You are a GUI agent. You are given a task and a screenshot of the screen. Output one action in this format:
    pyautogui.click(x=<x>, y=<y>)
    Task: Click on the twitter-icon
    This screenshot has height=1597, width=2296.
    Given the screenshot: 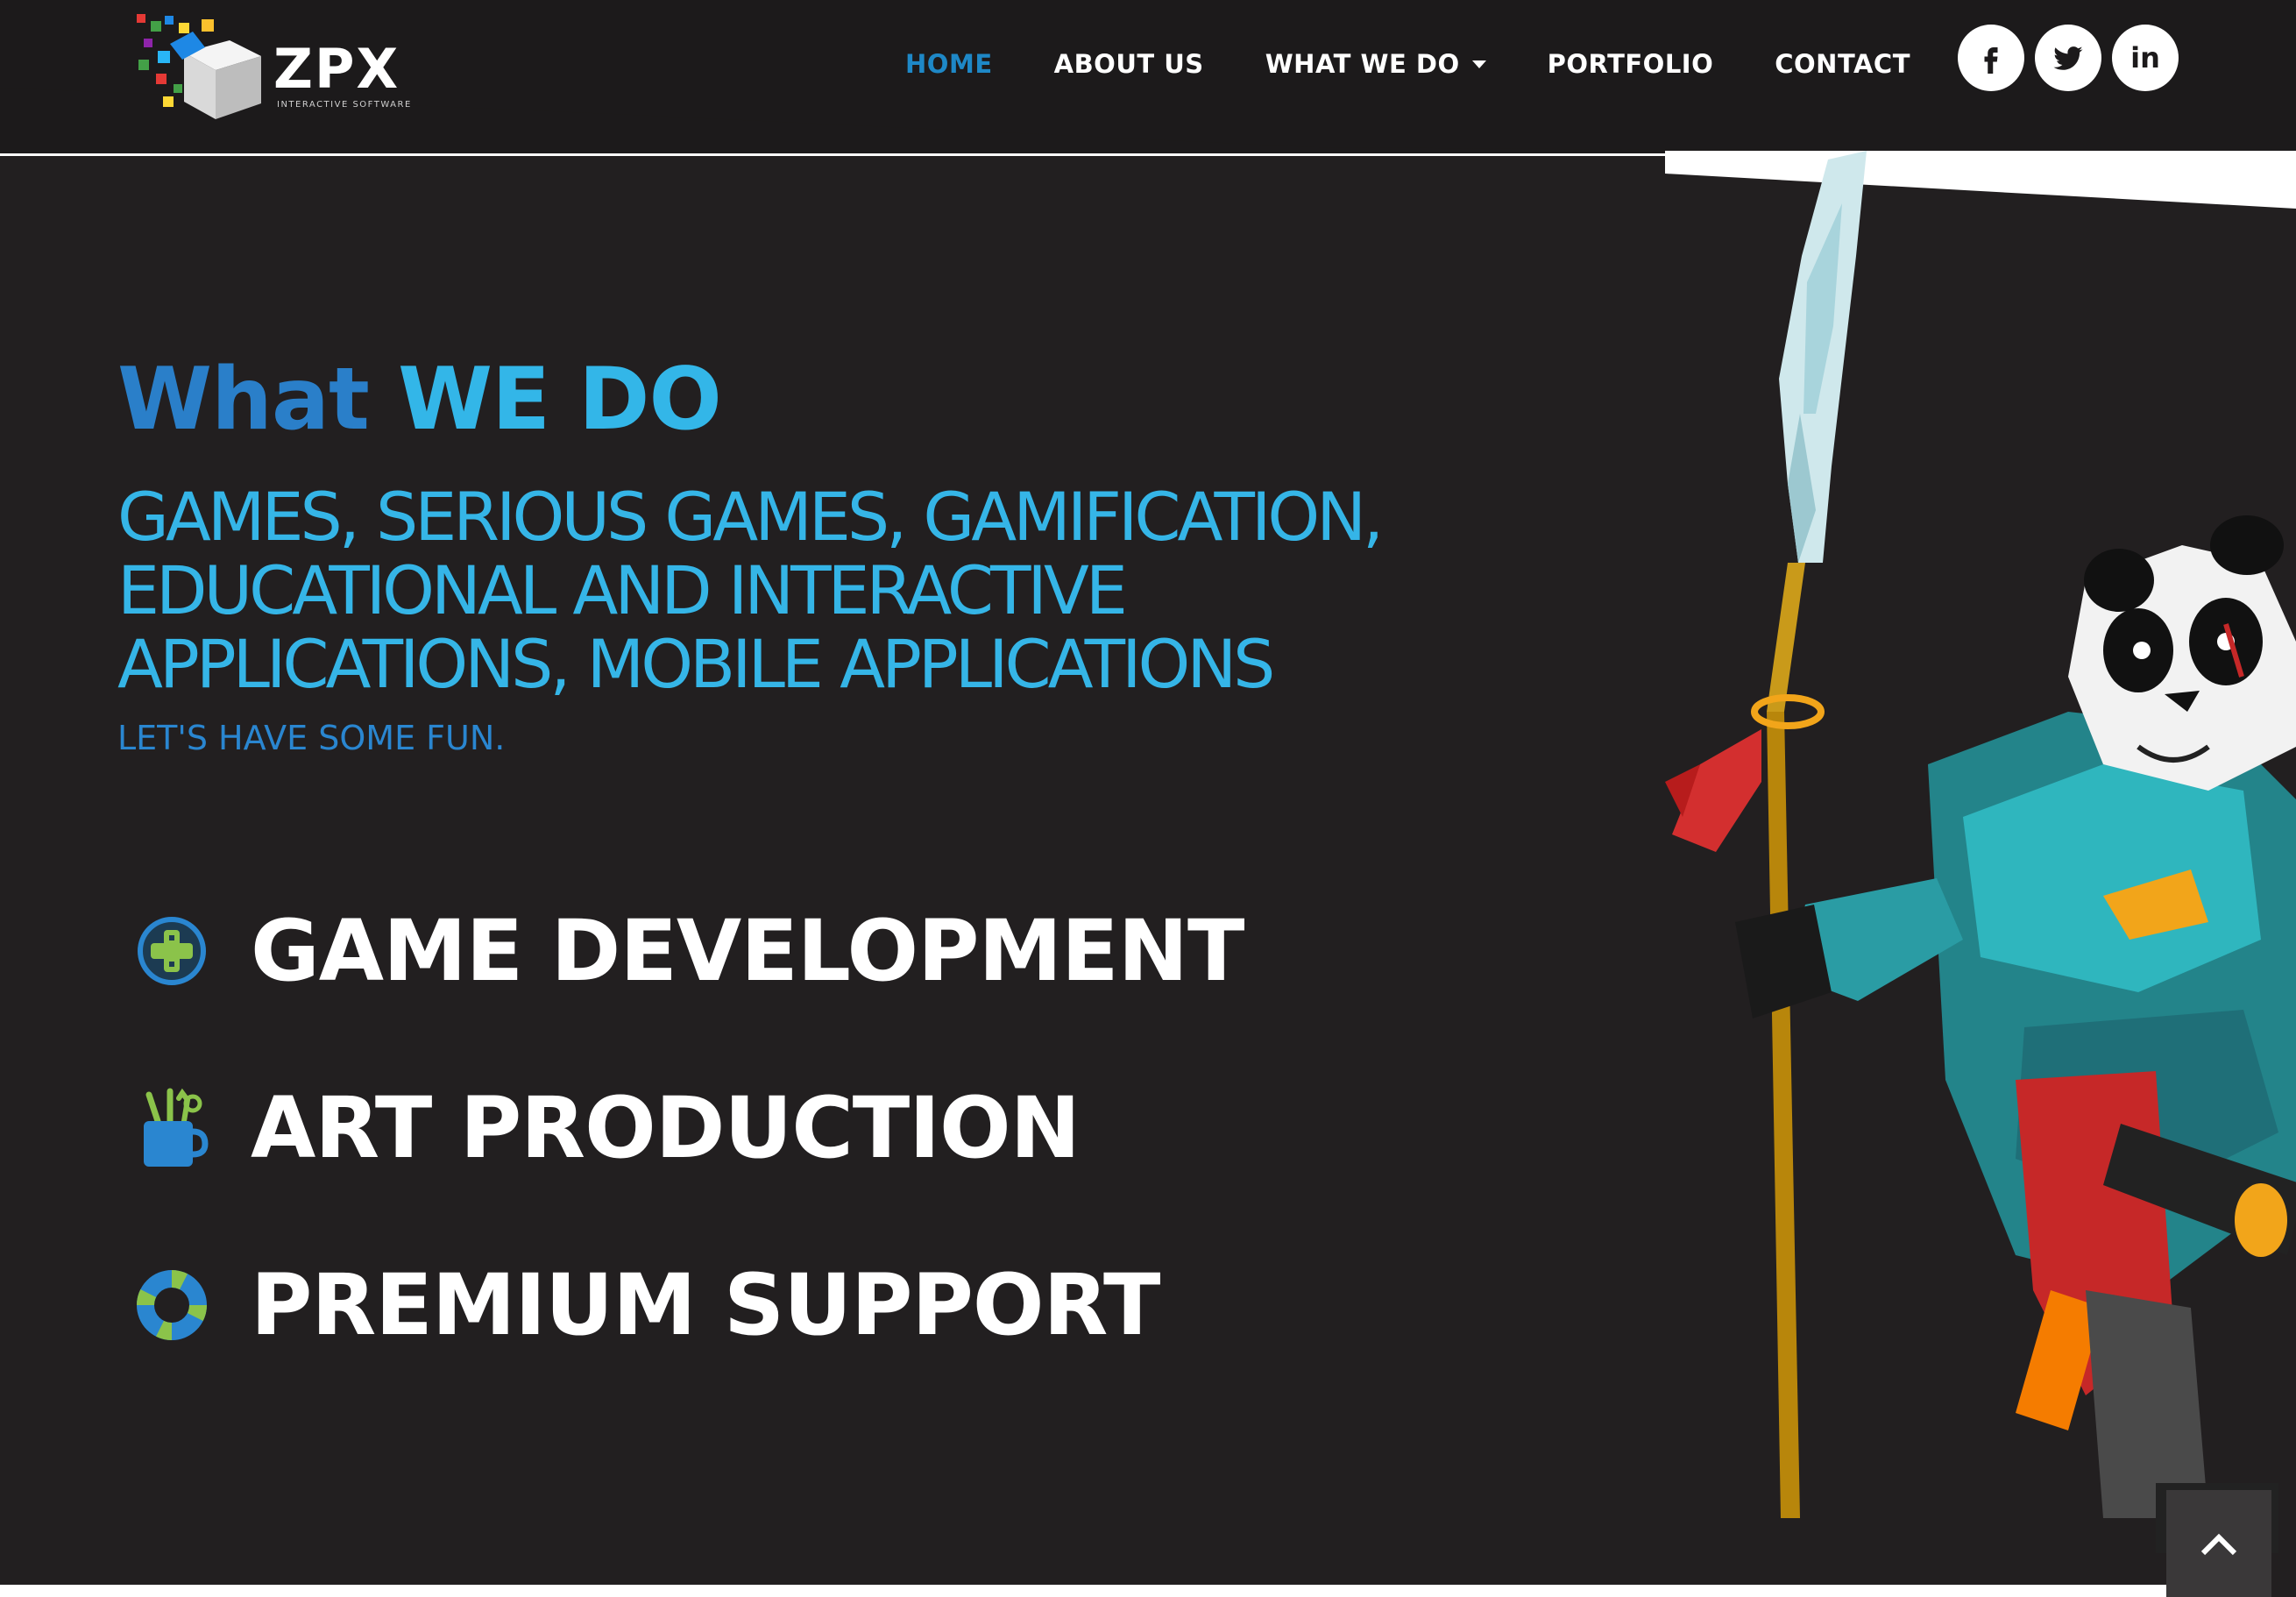 What is the action you would take?
    pyautogui.click(x=2068, y=58)
    